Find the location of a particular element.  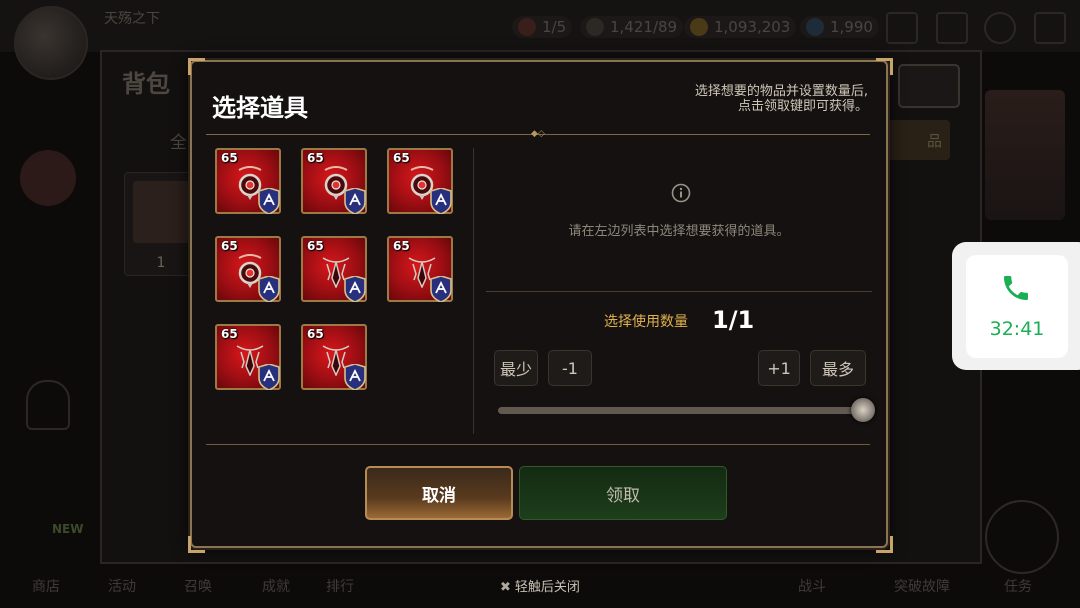

nav-ranking: 排行 is located at coordinates (340, 587).